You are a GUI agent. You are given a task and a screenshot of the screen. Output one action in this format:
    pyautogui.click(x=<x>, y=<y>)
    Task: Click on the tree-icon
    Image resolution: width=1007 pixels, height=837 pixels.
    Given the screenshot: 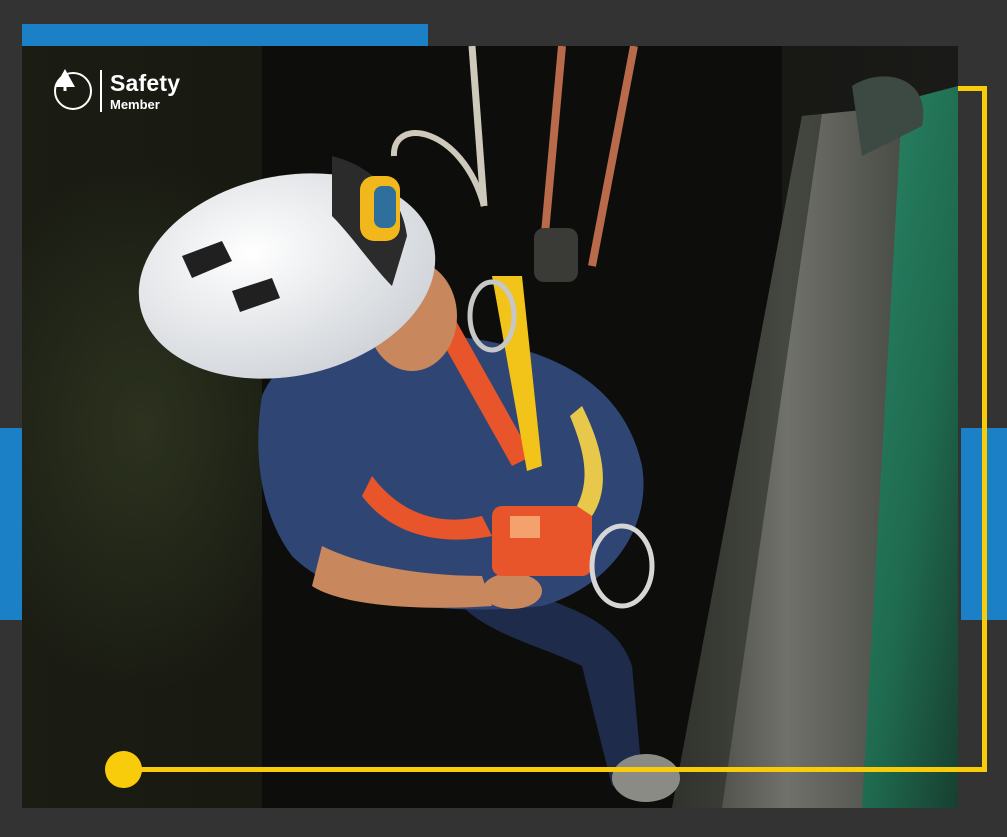 What is the action you would take?
    pyautogui.click(x=73, y=89)
    